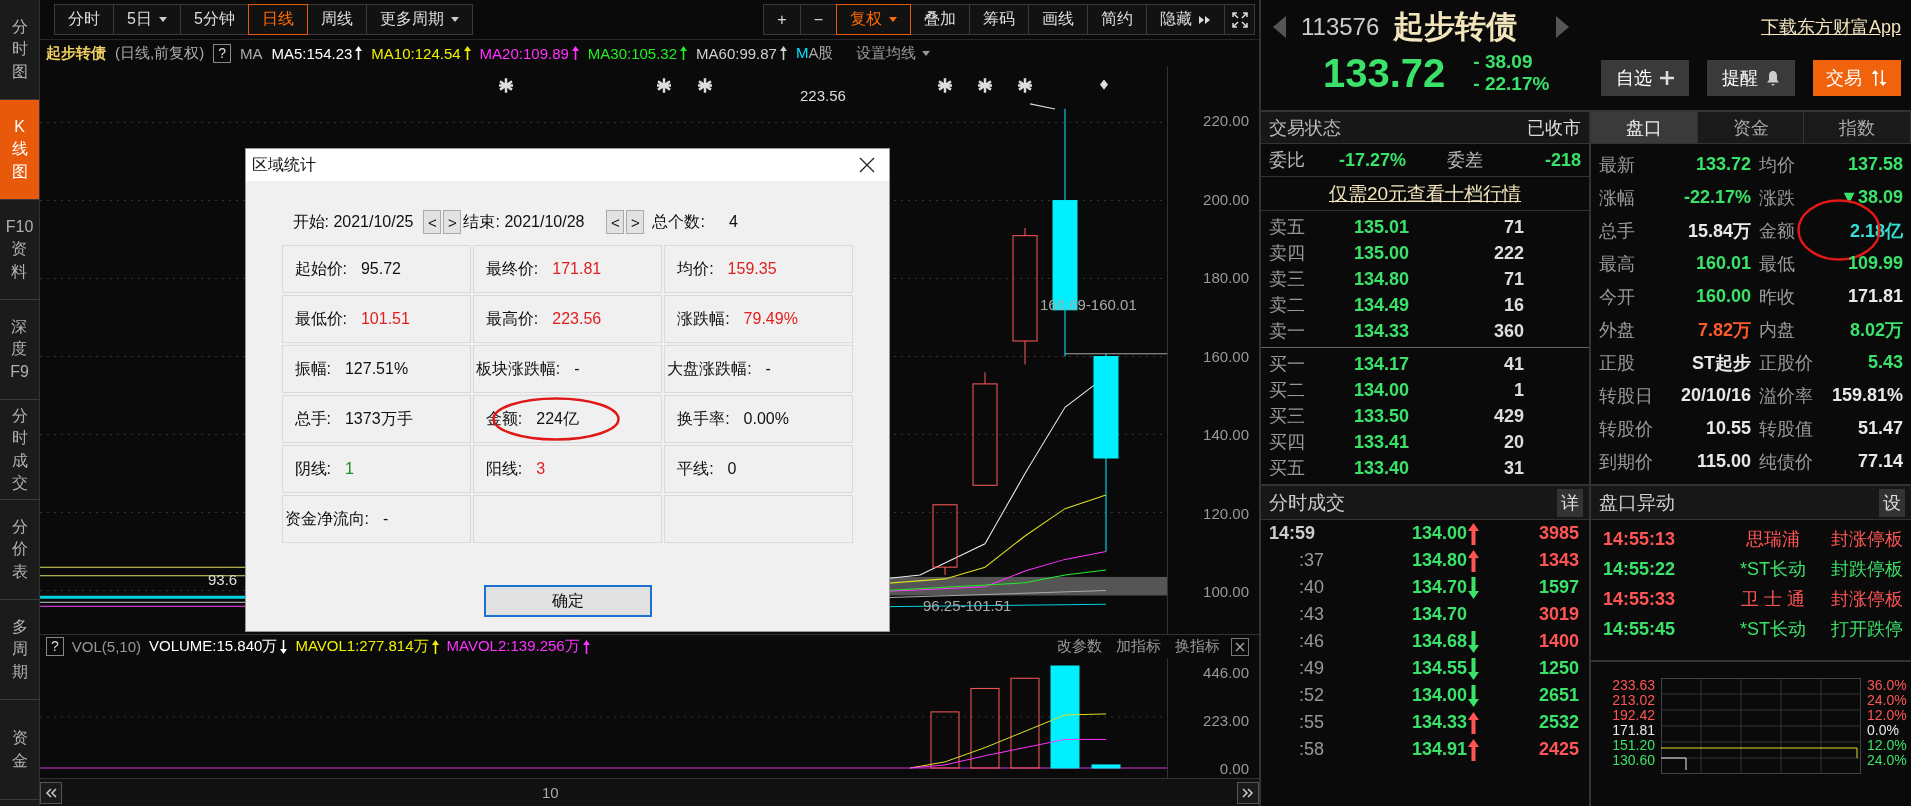 This screenshot has width=1911, height=806. What do you see at coordinates (1382, 442) in the screenshot?
I see `order-price: 133.41` at bounding box center [1382, 442].